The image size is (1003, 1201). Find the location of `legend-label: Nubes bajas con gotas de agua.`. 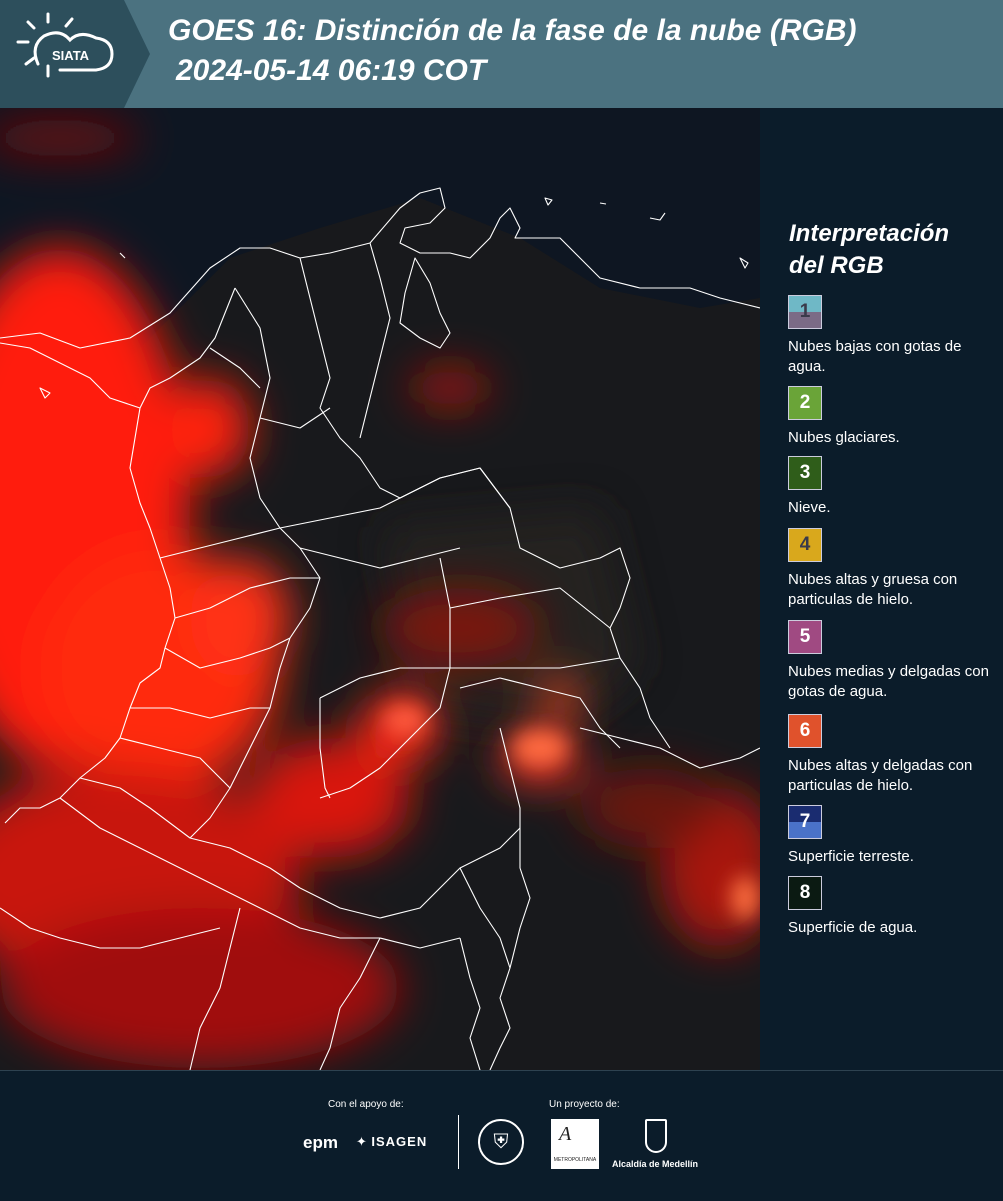

legend-label: Nubes bajas con gotas de agua. is located at coordinates (875, 356).